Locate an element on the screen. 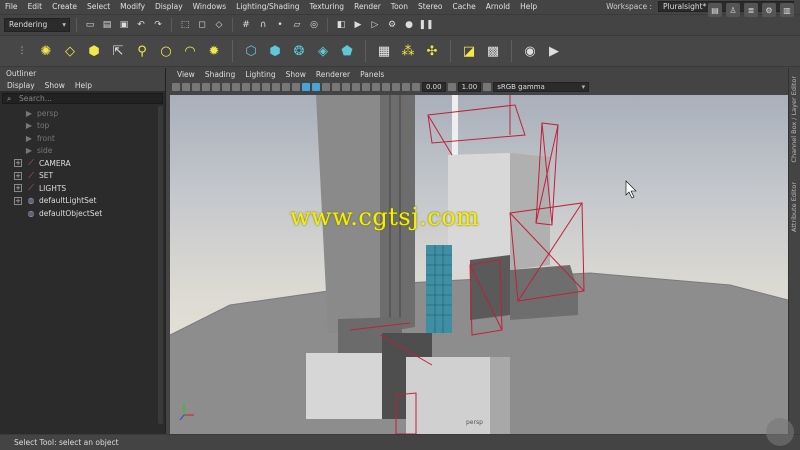  redo-icon: ↷ is located at coordinates (158, 25).